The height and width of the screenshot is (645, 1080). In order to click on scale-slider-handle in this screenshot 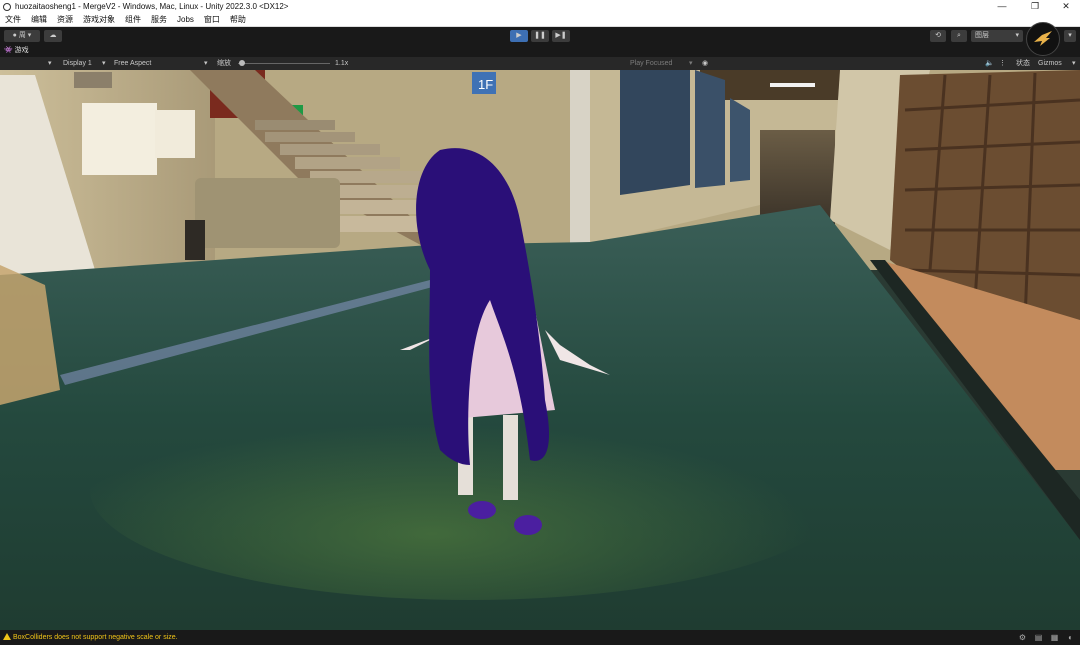, I will do `click(242, 63)`.